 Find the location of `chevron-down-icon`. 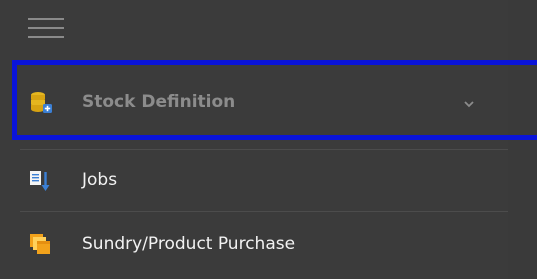

chevron-down-icon is located at coordinates (469, 104).